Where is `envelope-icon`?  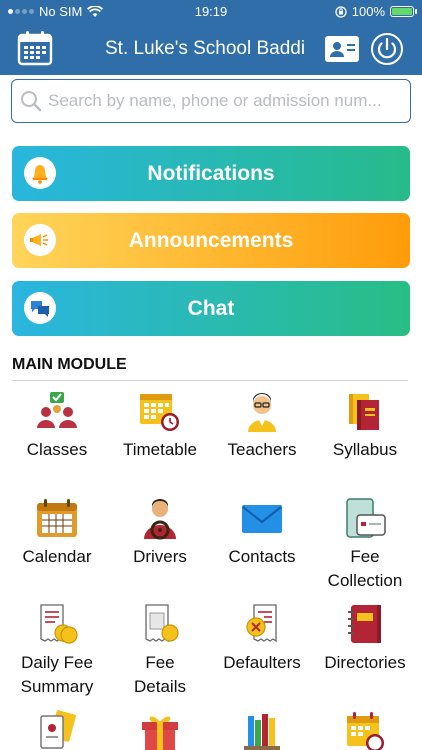 envelope-icon is located at coordinates (262, 519).